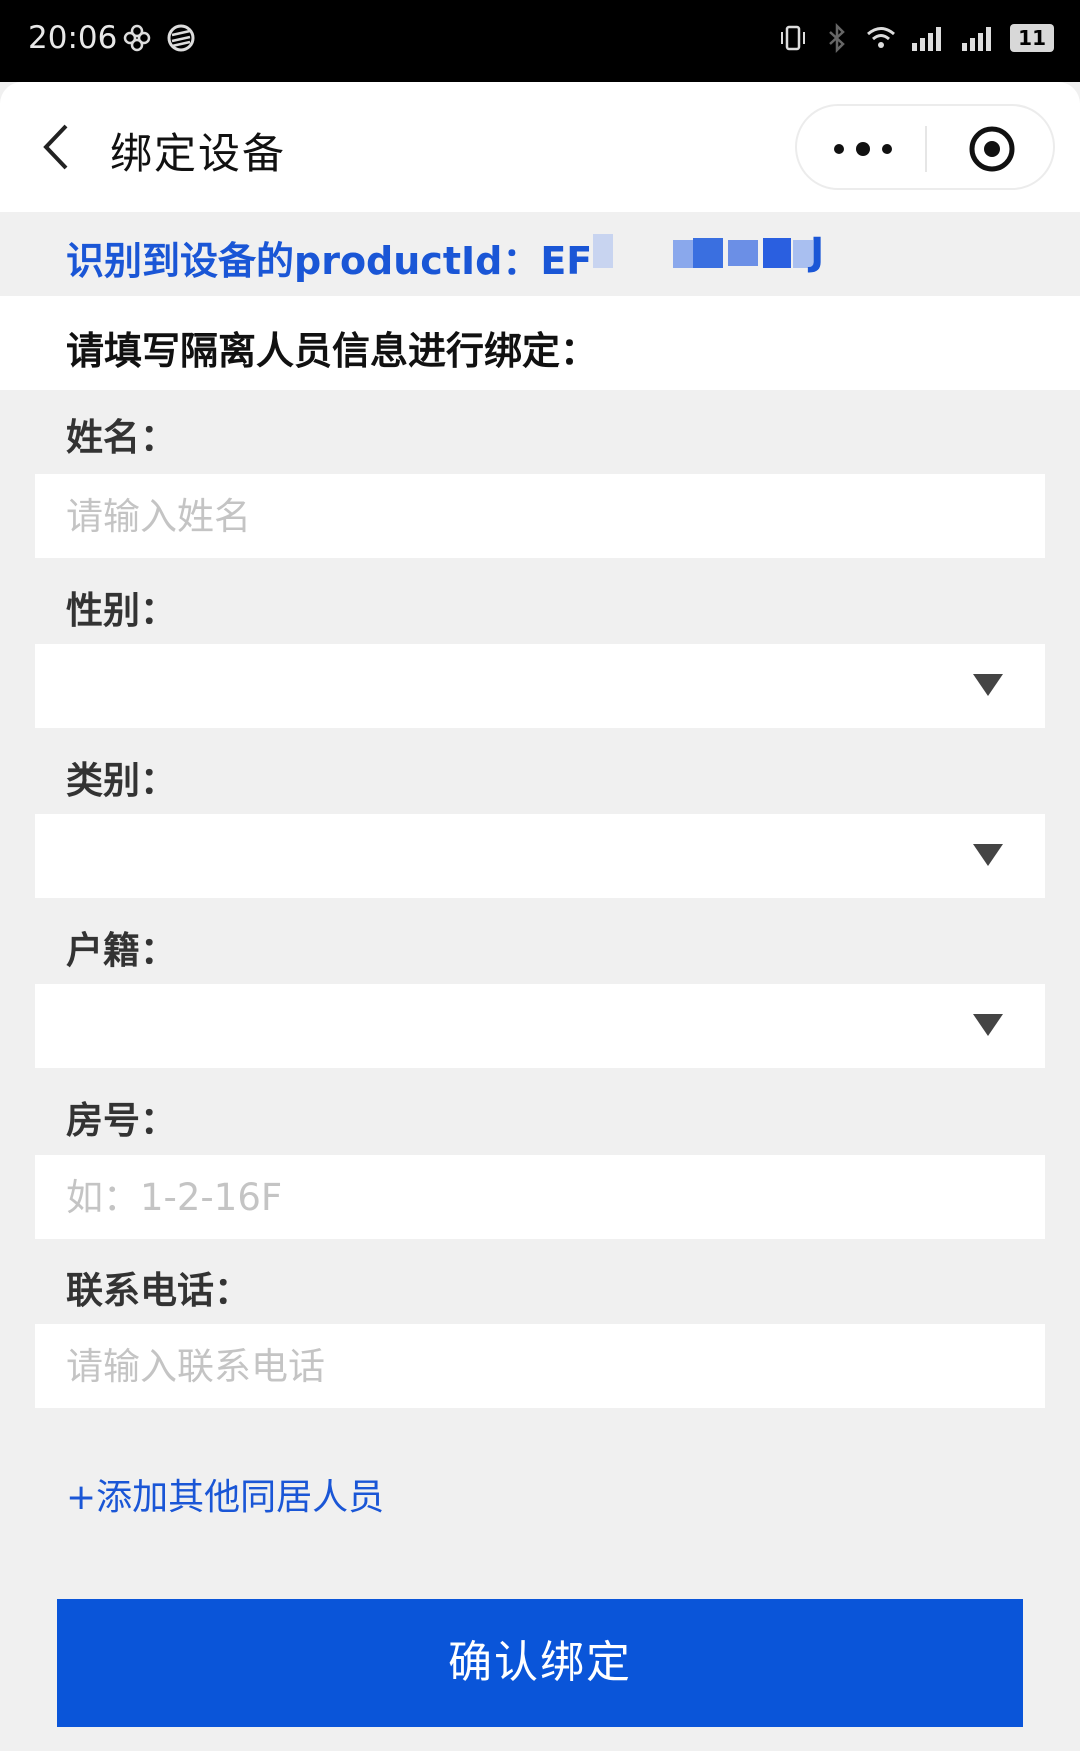 Image resolution: width=1080 pixels, height=1751 pixels. What do you see at coordinates (1032, 38) in the screenshot?
I see `battery-icon: 11` at bounding box center [1032, 38].